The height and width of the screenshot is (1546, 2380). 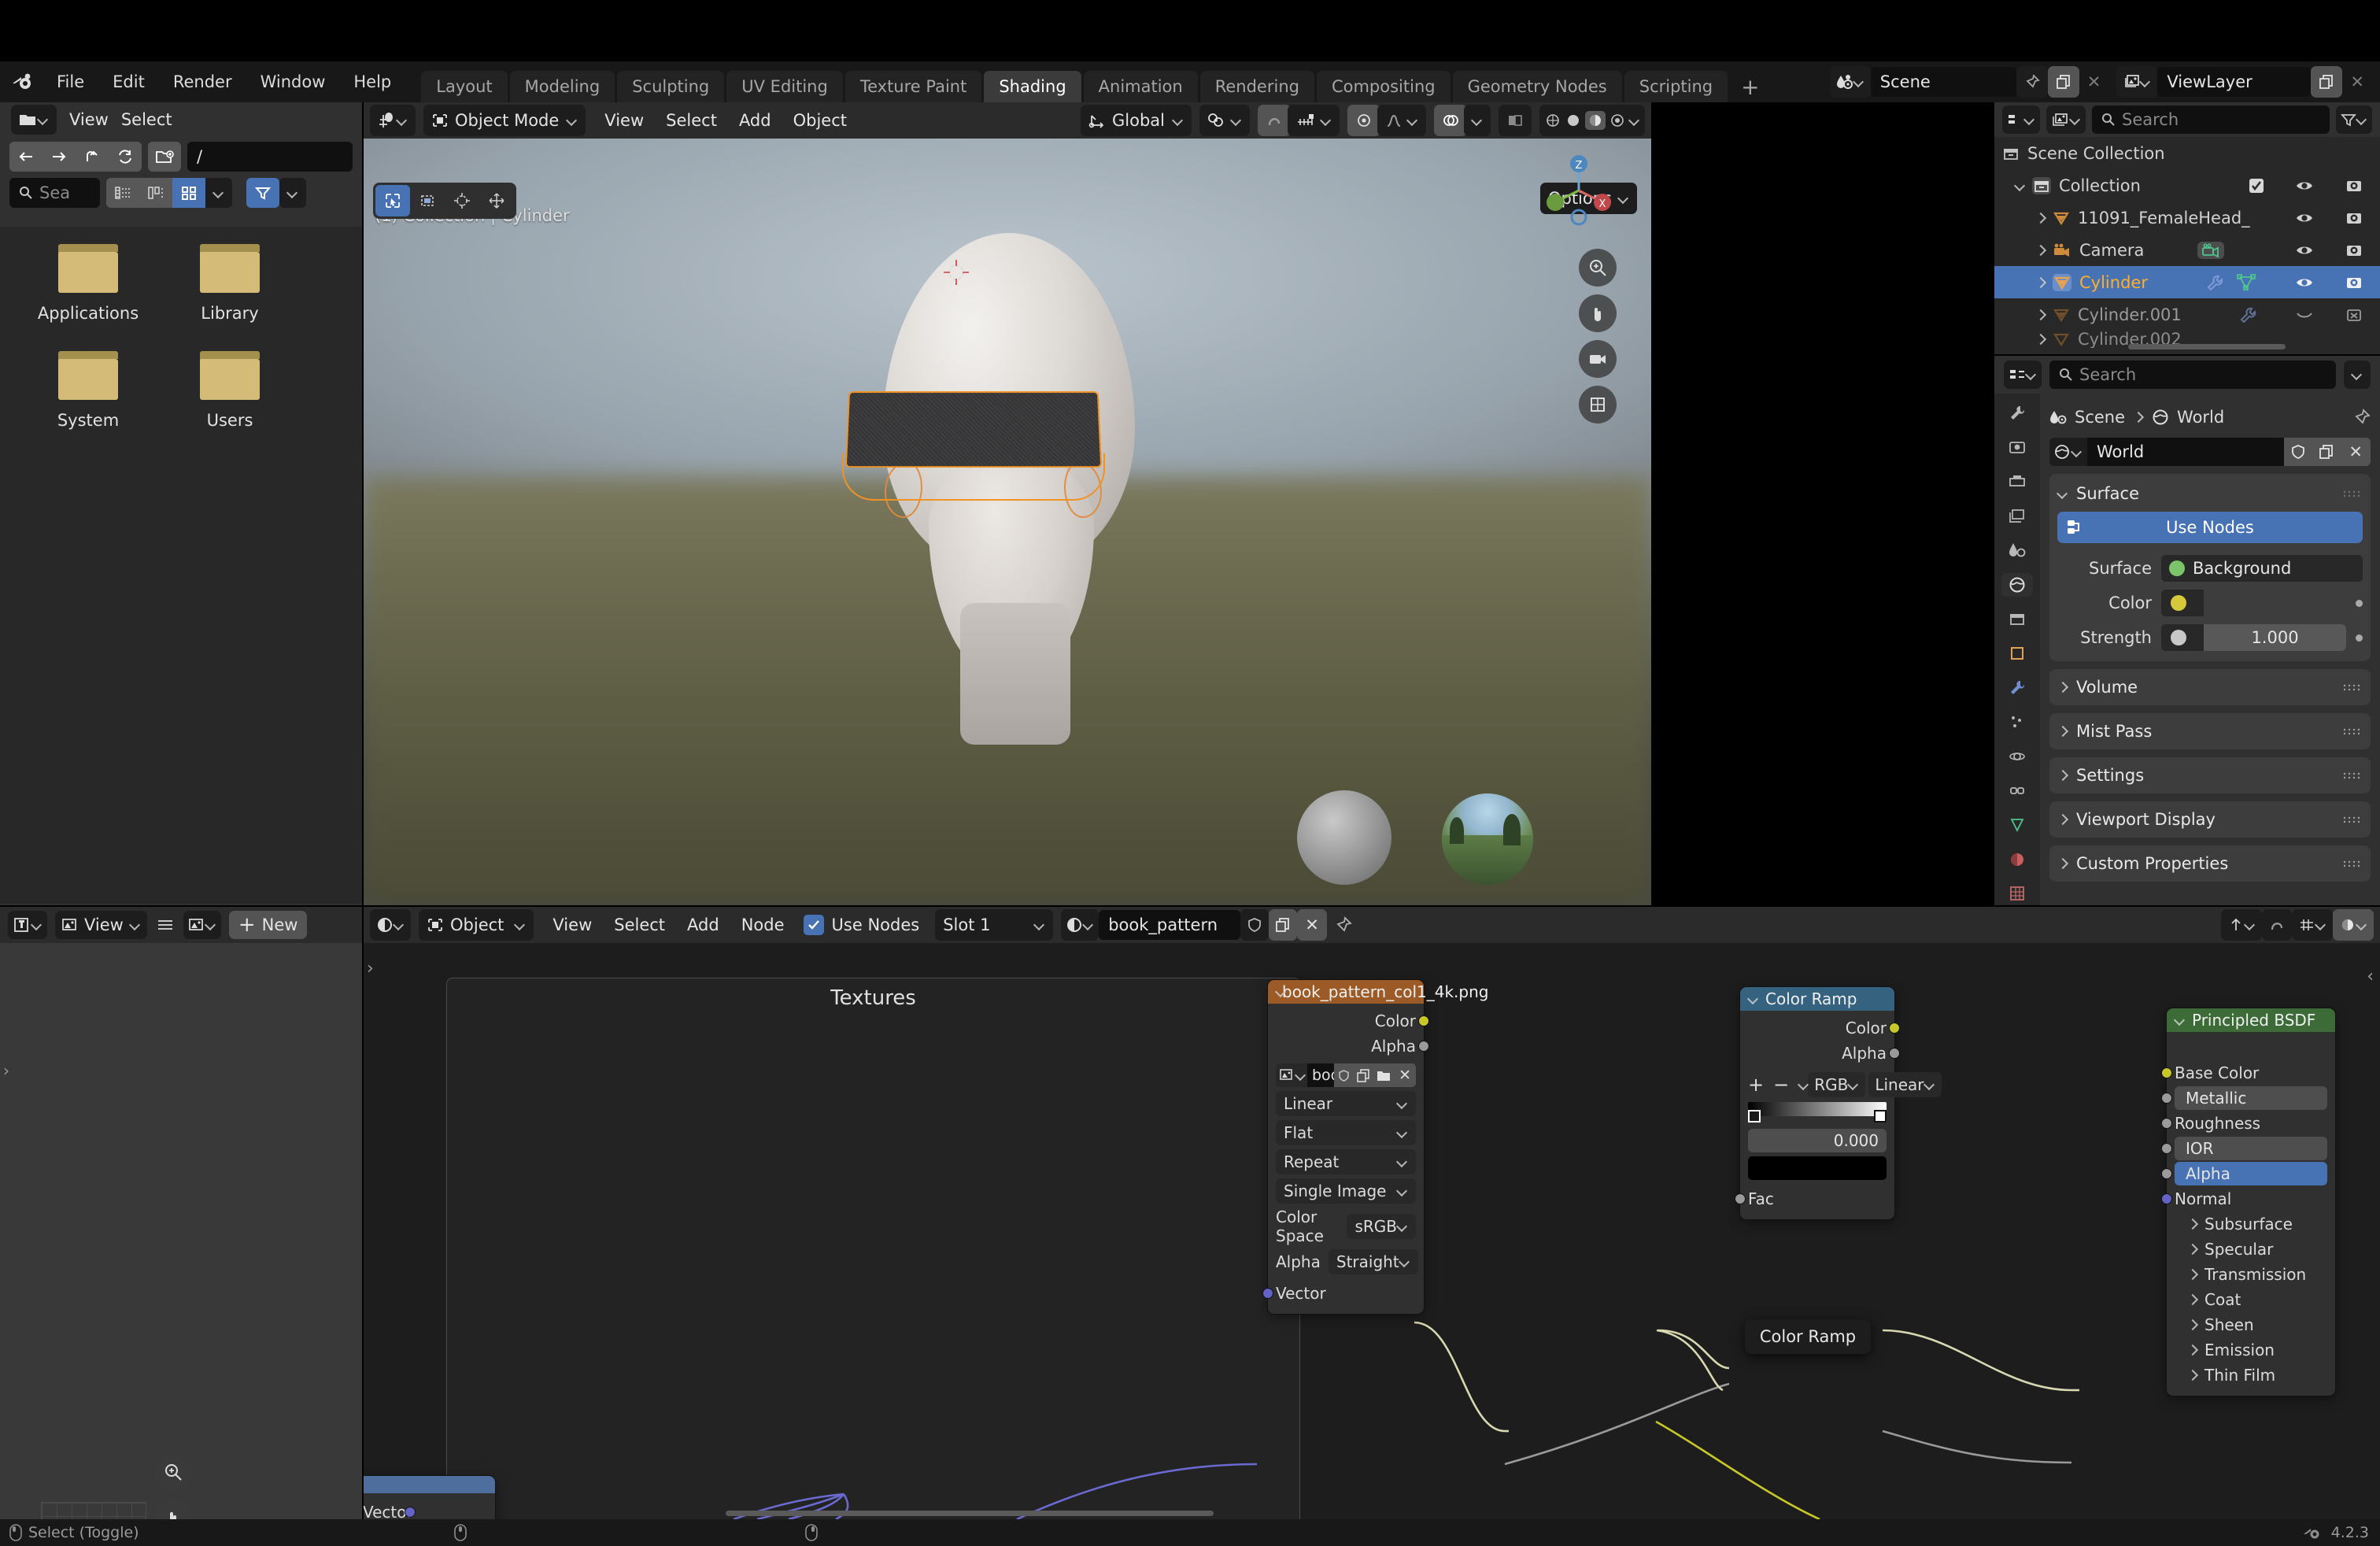 What do you see at coordinates (671, 86) in the screenshot?
I see `tab-sculpting: Sculpting` at bounding box center [671, 86].